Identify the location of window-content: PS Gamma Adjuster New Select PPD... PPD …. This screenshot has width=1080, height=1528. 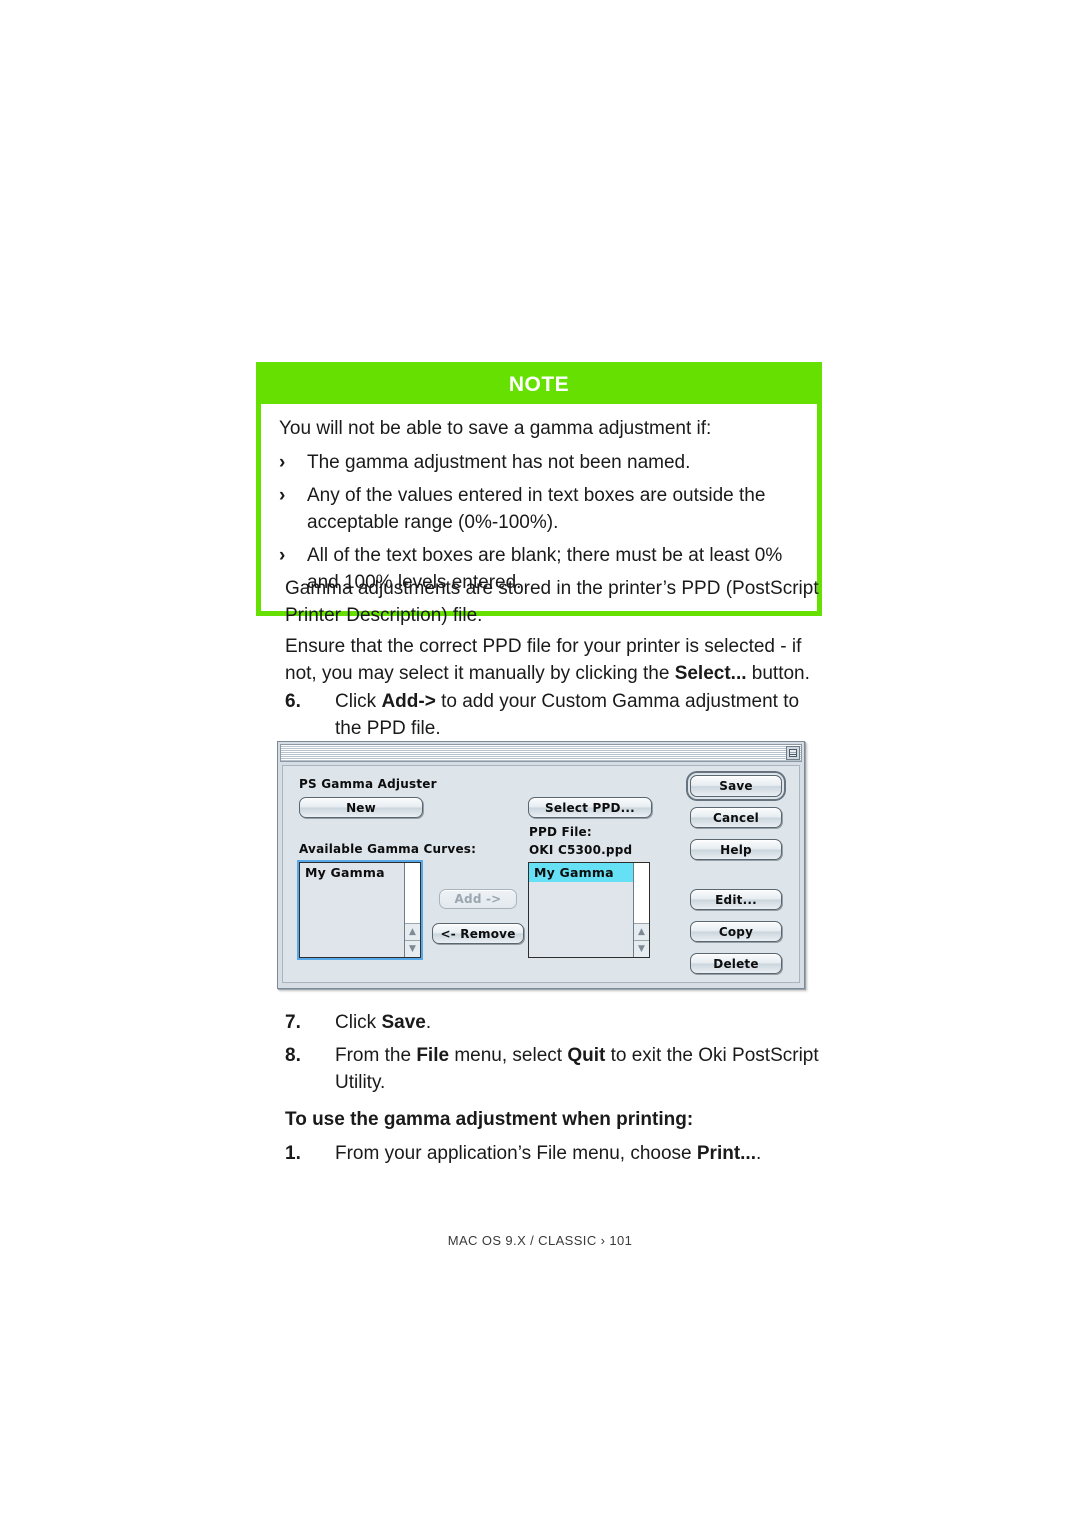
(541, 874).